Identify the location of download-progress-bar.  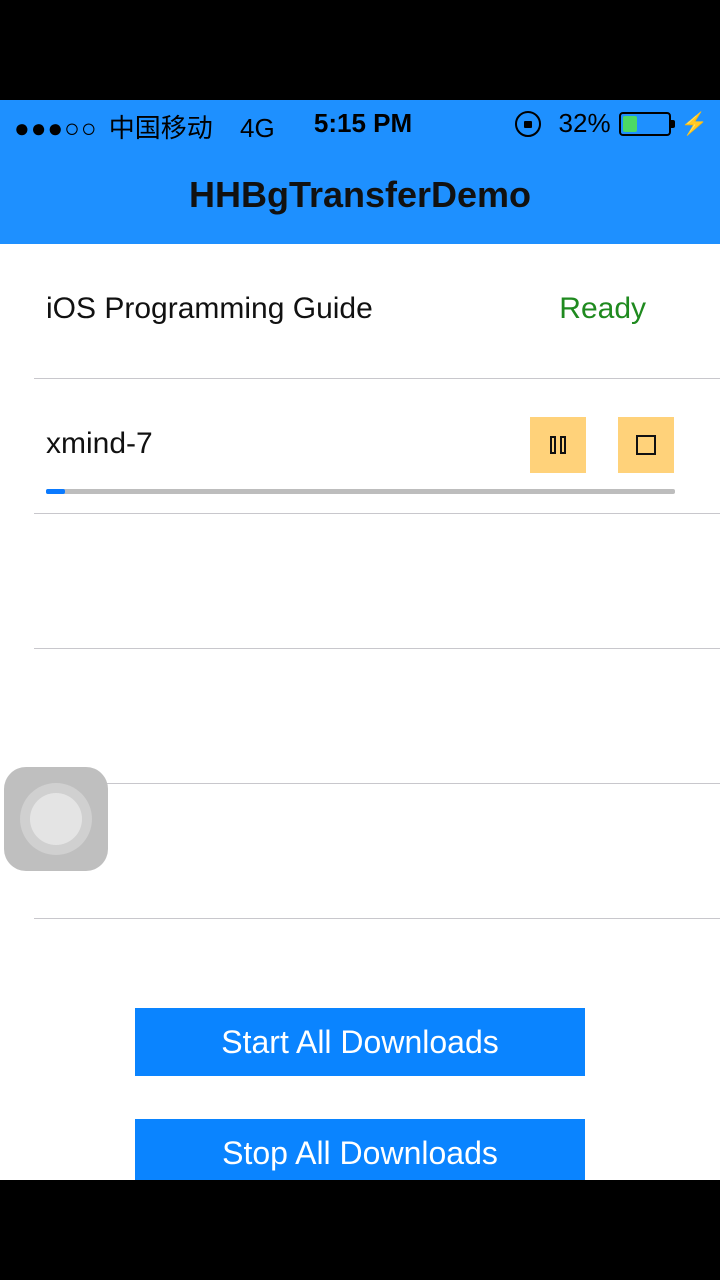
(360, 491).